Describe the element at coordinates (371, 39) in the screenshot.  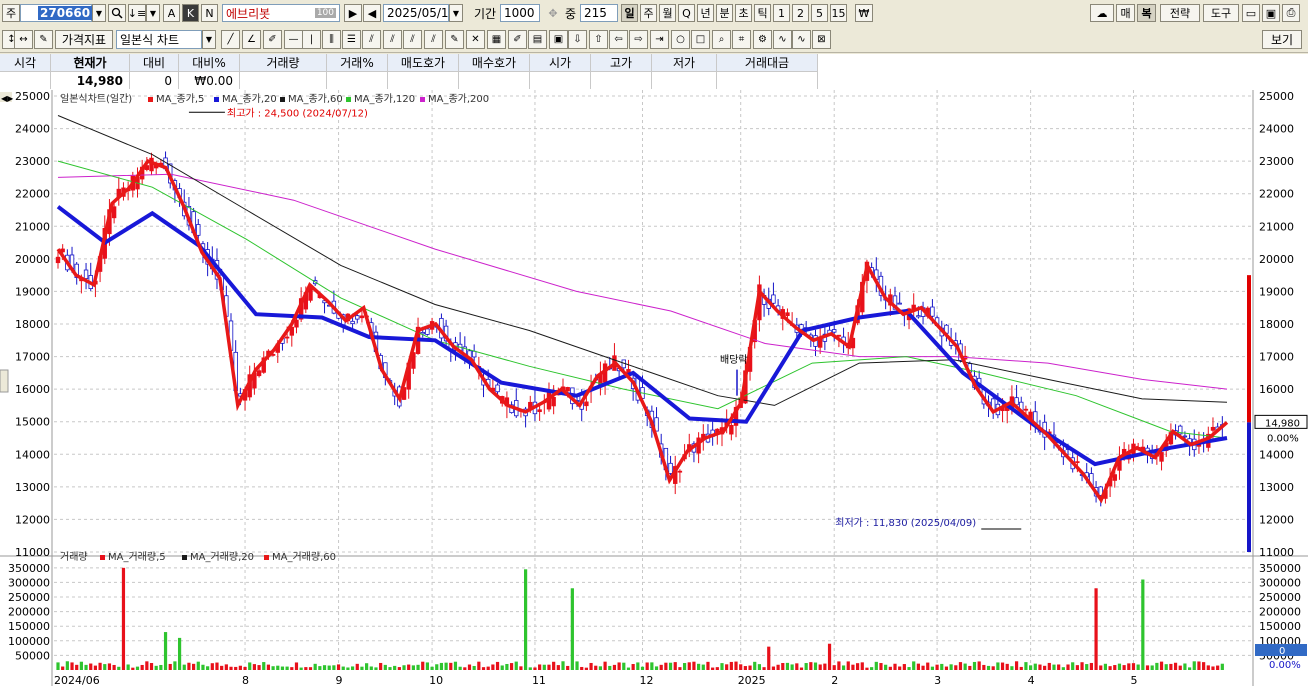
I see `draw-tool-7-icon: ⫽` at that location.